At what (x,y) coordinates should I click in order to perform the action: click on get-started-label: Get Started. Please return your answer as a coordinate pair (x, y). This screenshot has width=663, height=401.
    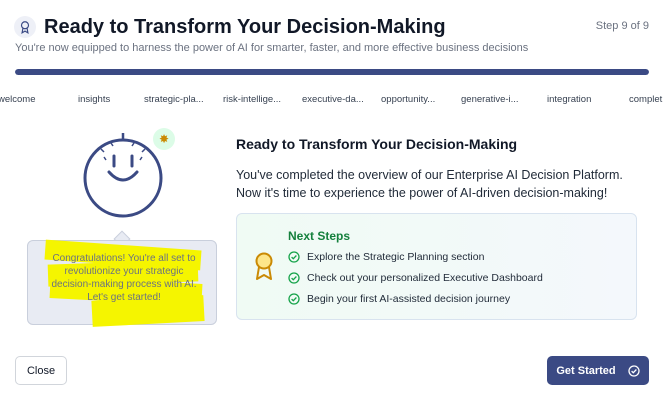
    Looking at the image, I should click on (586, 370).